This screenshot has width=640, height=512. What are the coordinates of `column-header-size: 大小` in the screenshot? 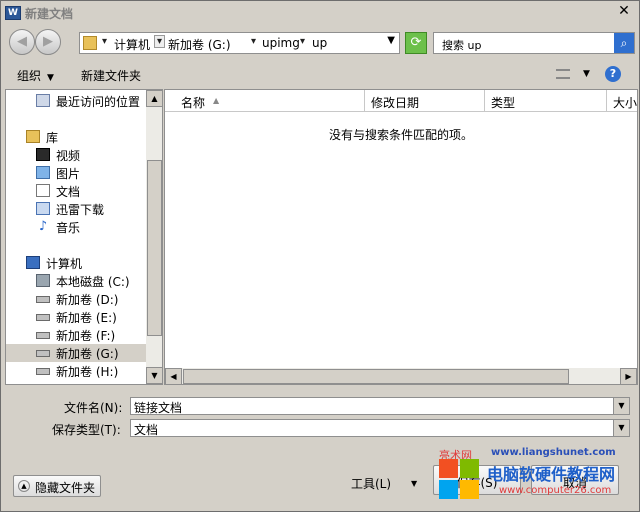 It's located at (622, 101).